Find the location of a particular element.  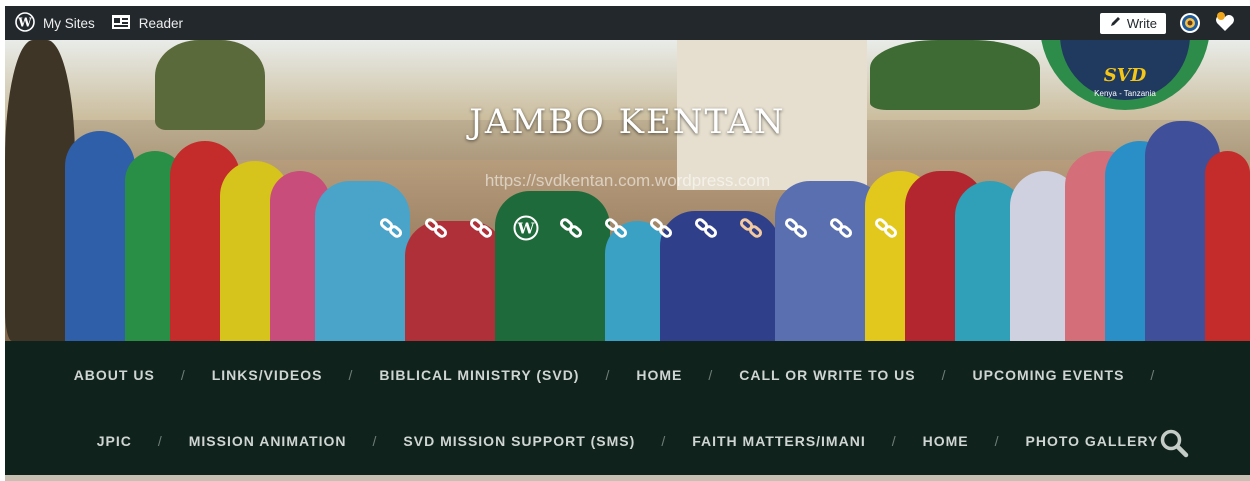

my-sites-button: W My Sites is located at coordinates (55, 23).